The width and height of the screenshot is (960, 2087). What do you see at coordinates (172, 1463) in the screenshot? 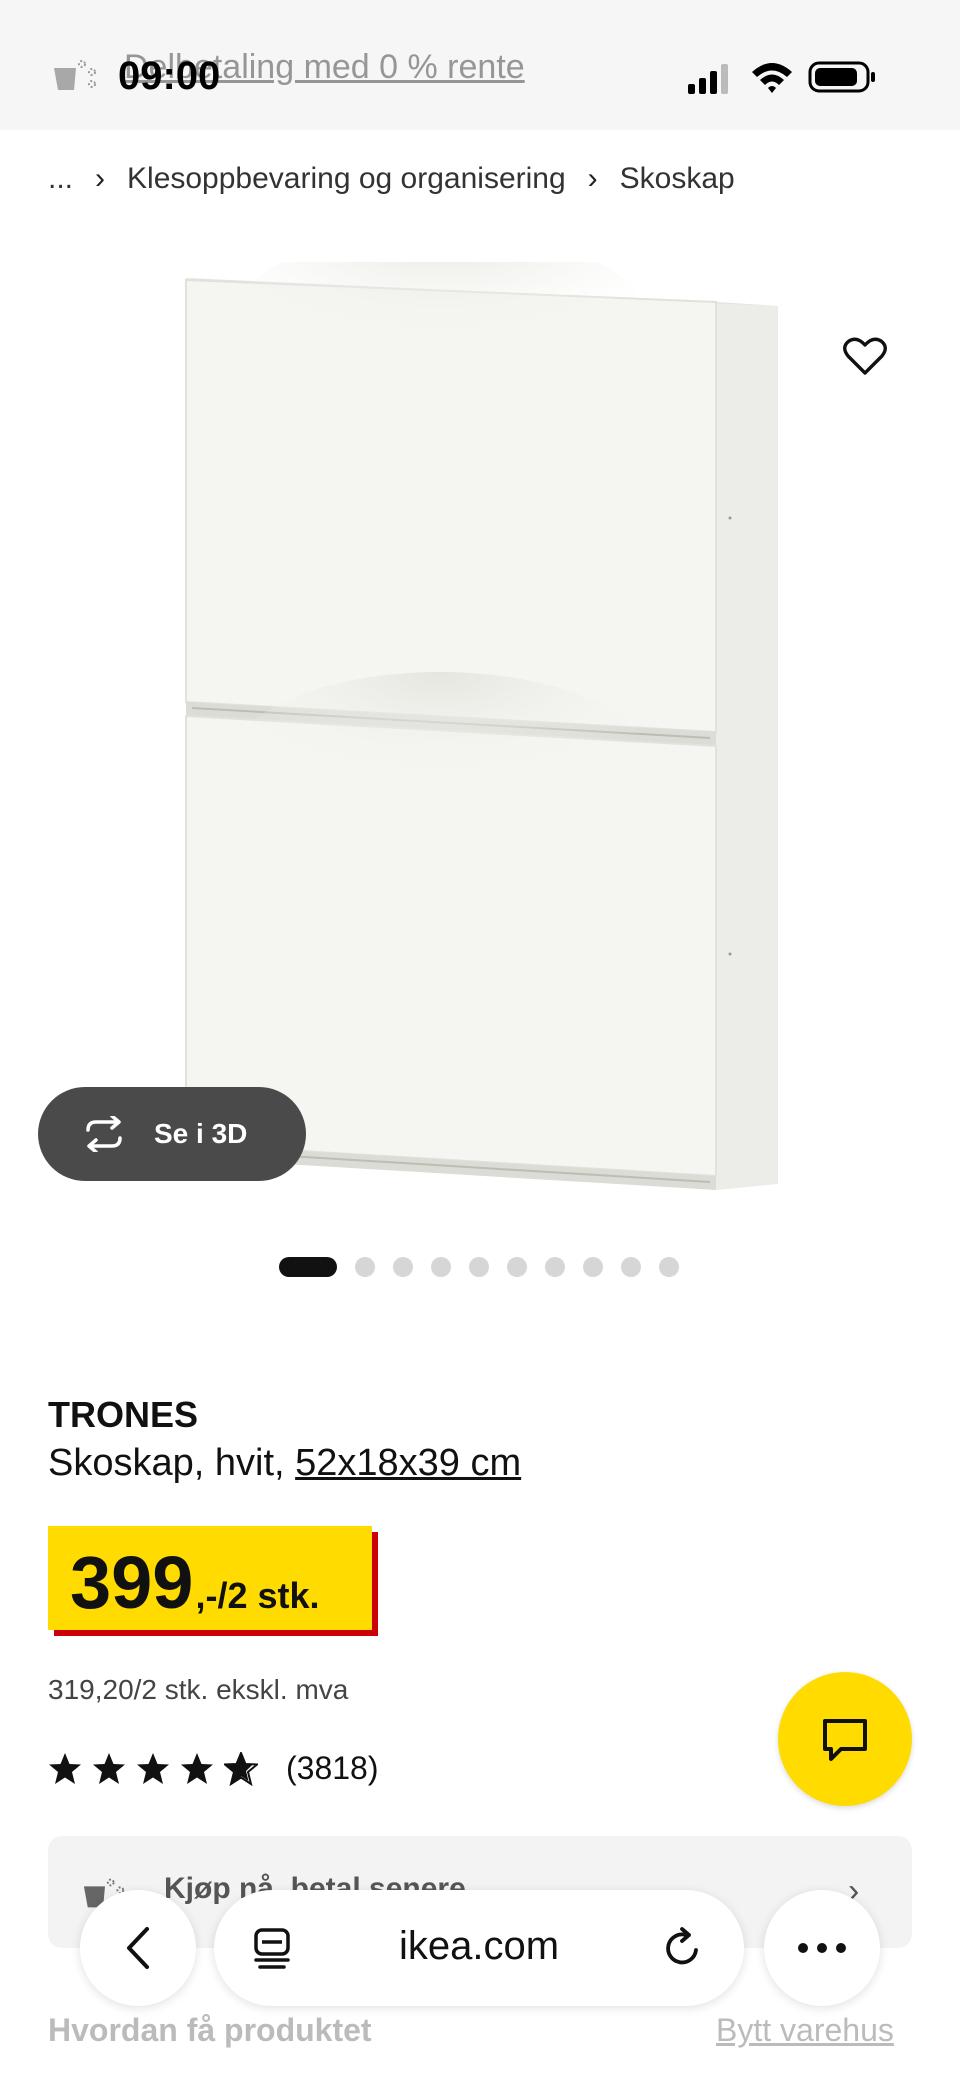
I see `product-type: Skoskap, hvit,` at bounding box center [172, 1463].